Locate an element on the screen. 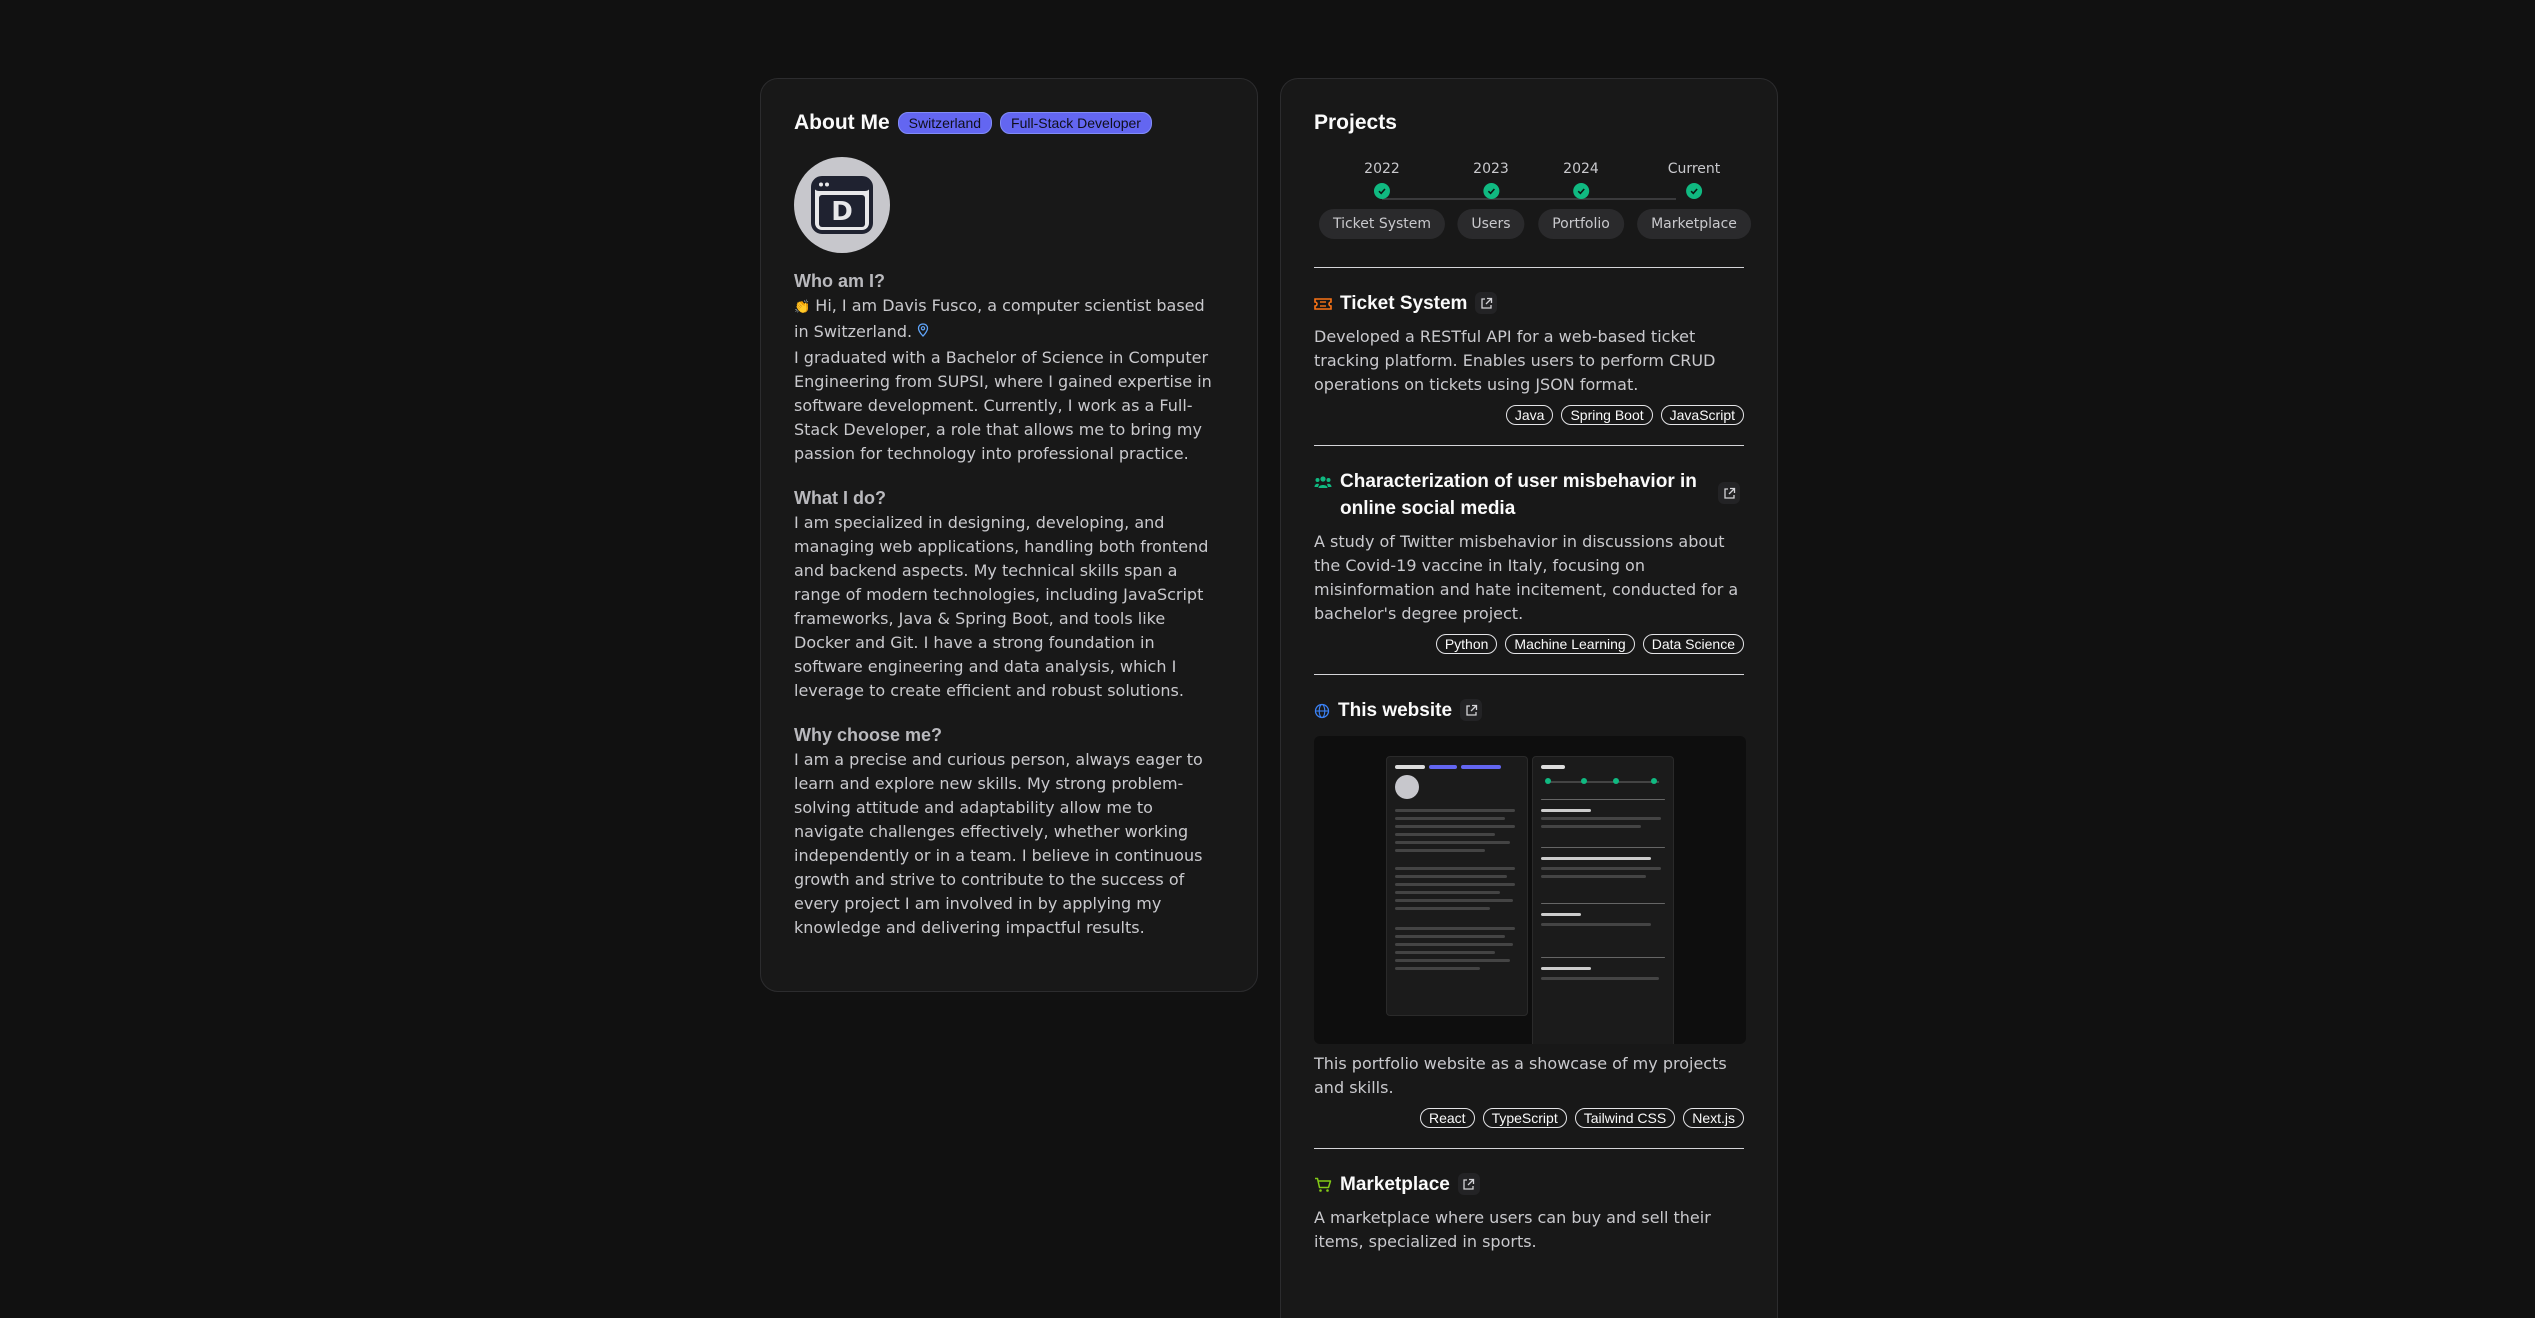 This screenshot has height=1318, width=2535. project-title: This website is located at coordinates (1395, 710).